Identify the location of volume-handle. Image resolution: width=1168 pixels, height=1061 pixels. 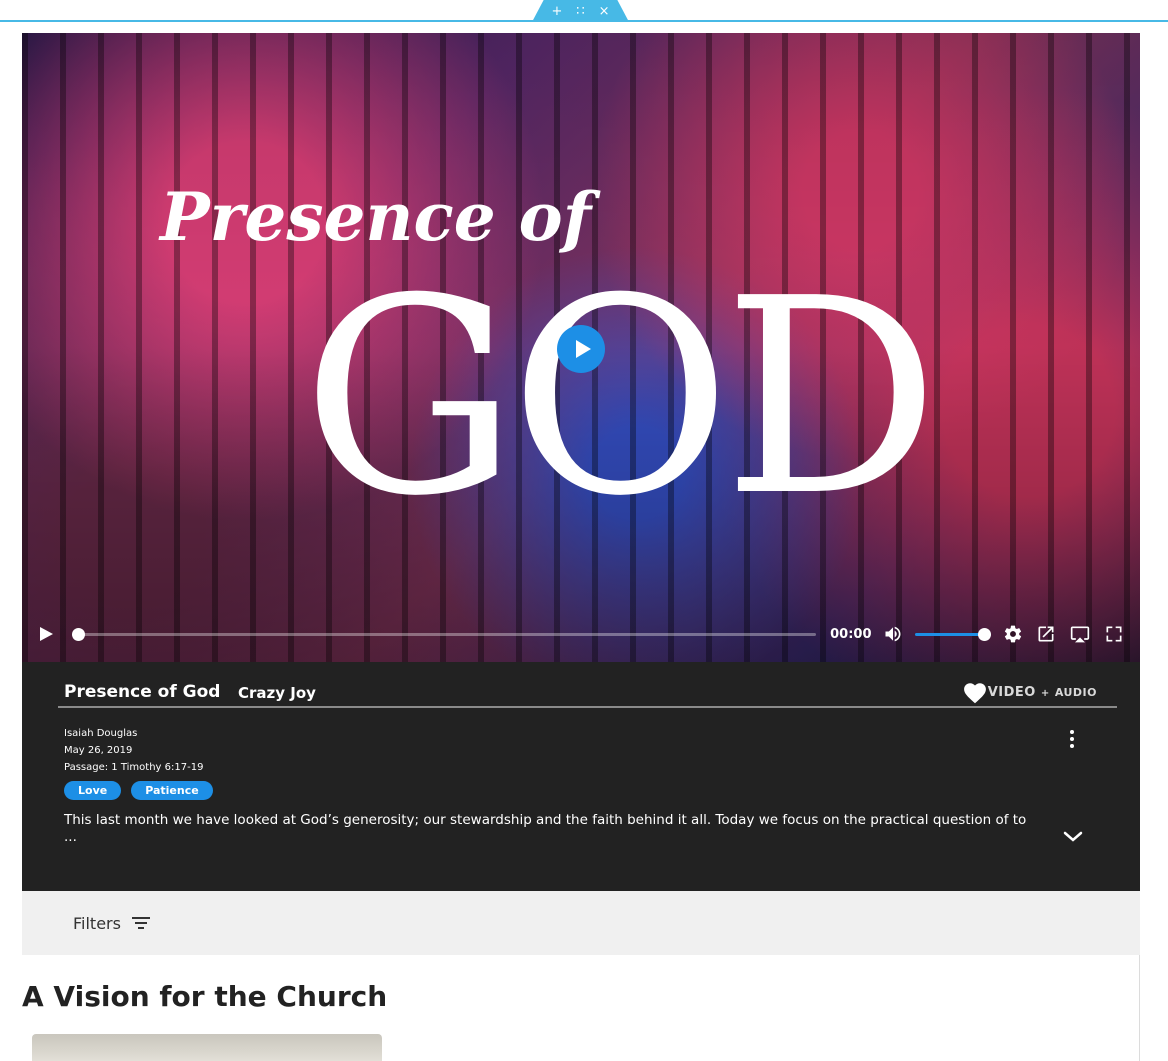
(984, 634).